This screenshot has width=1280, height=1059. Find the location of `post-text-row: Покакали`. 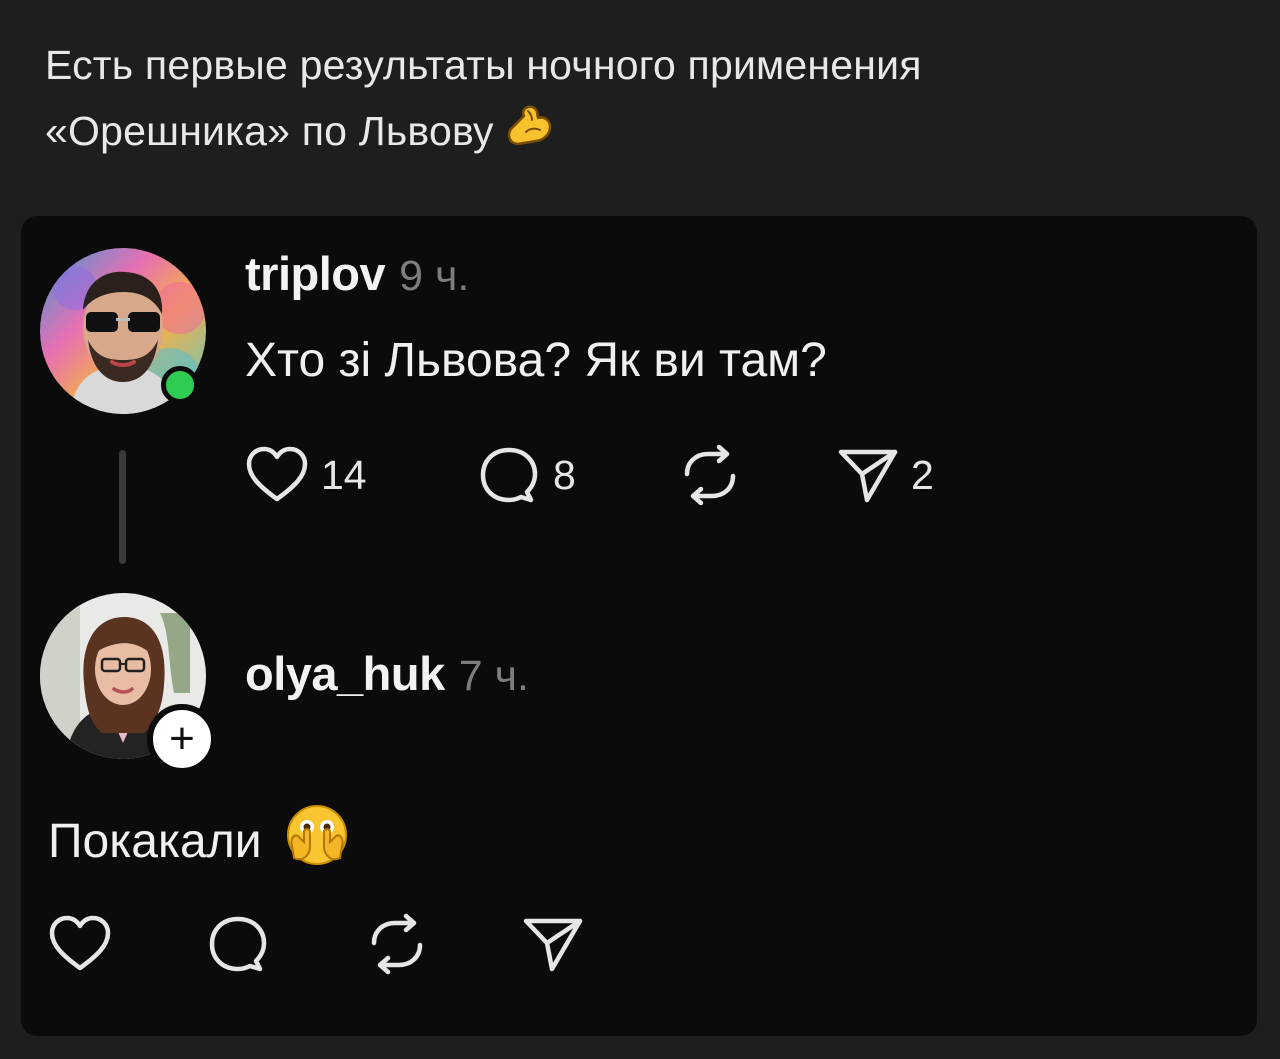

post-text-row: Покакали is located at coordinates (199, 841).